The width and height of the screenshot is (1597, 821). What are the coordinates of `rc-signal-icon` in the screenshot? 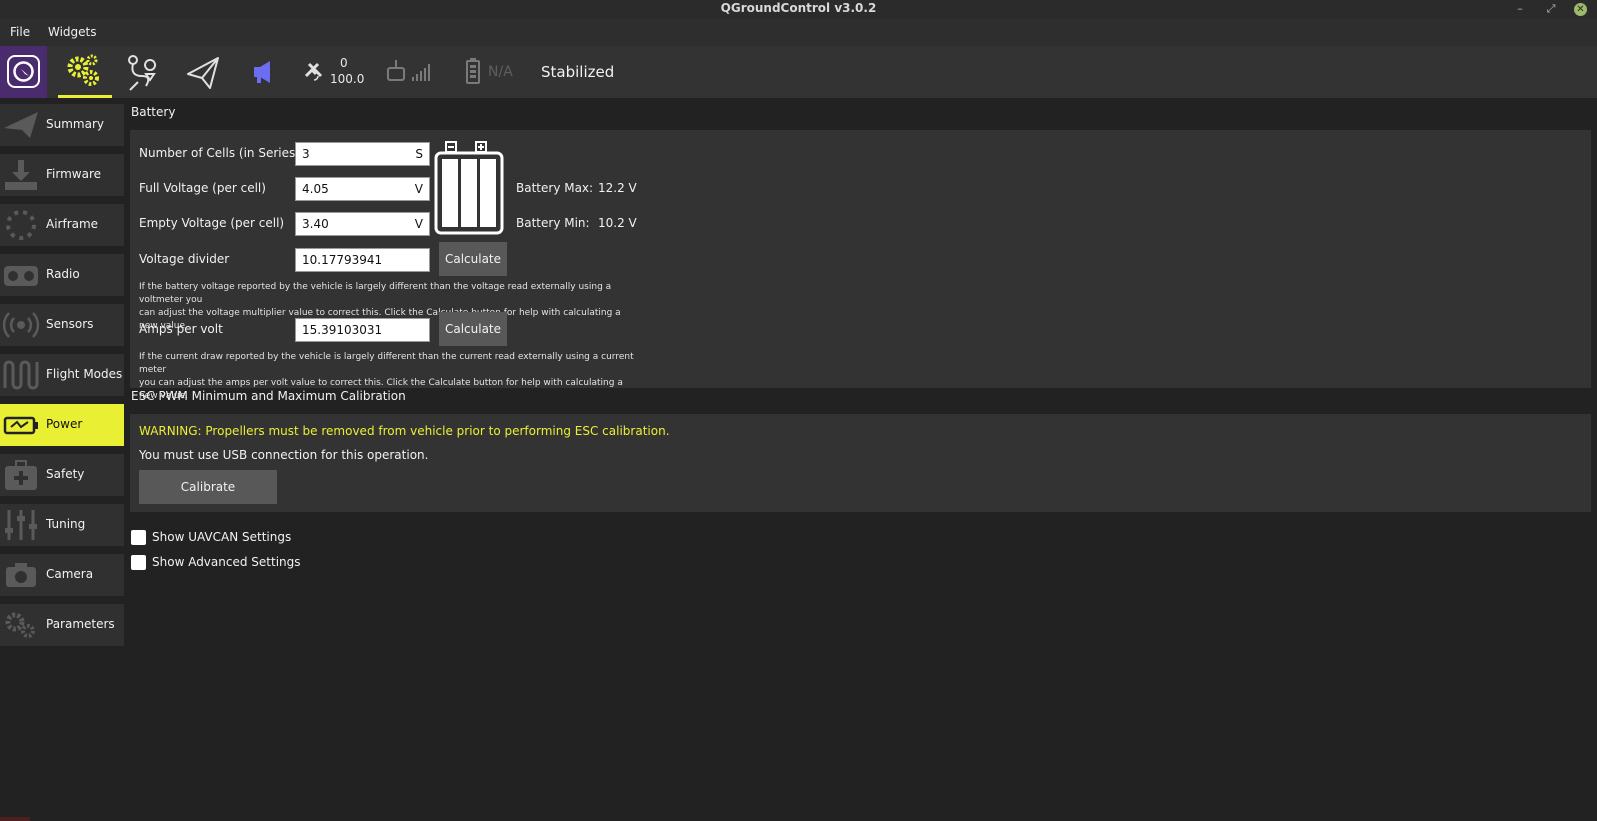 It's located at (408, 70).